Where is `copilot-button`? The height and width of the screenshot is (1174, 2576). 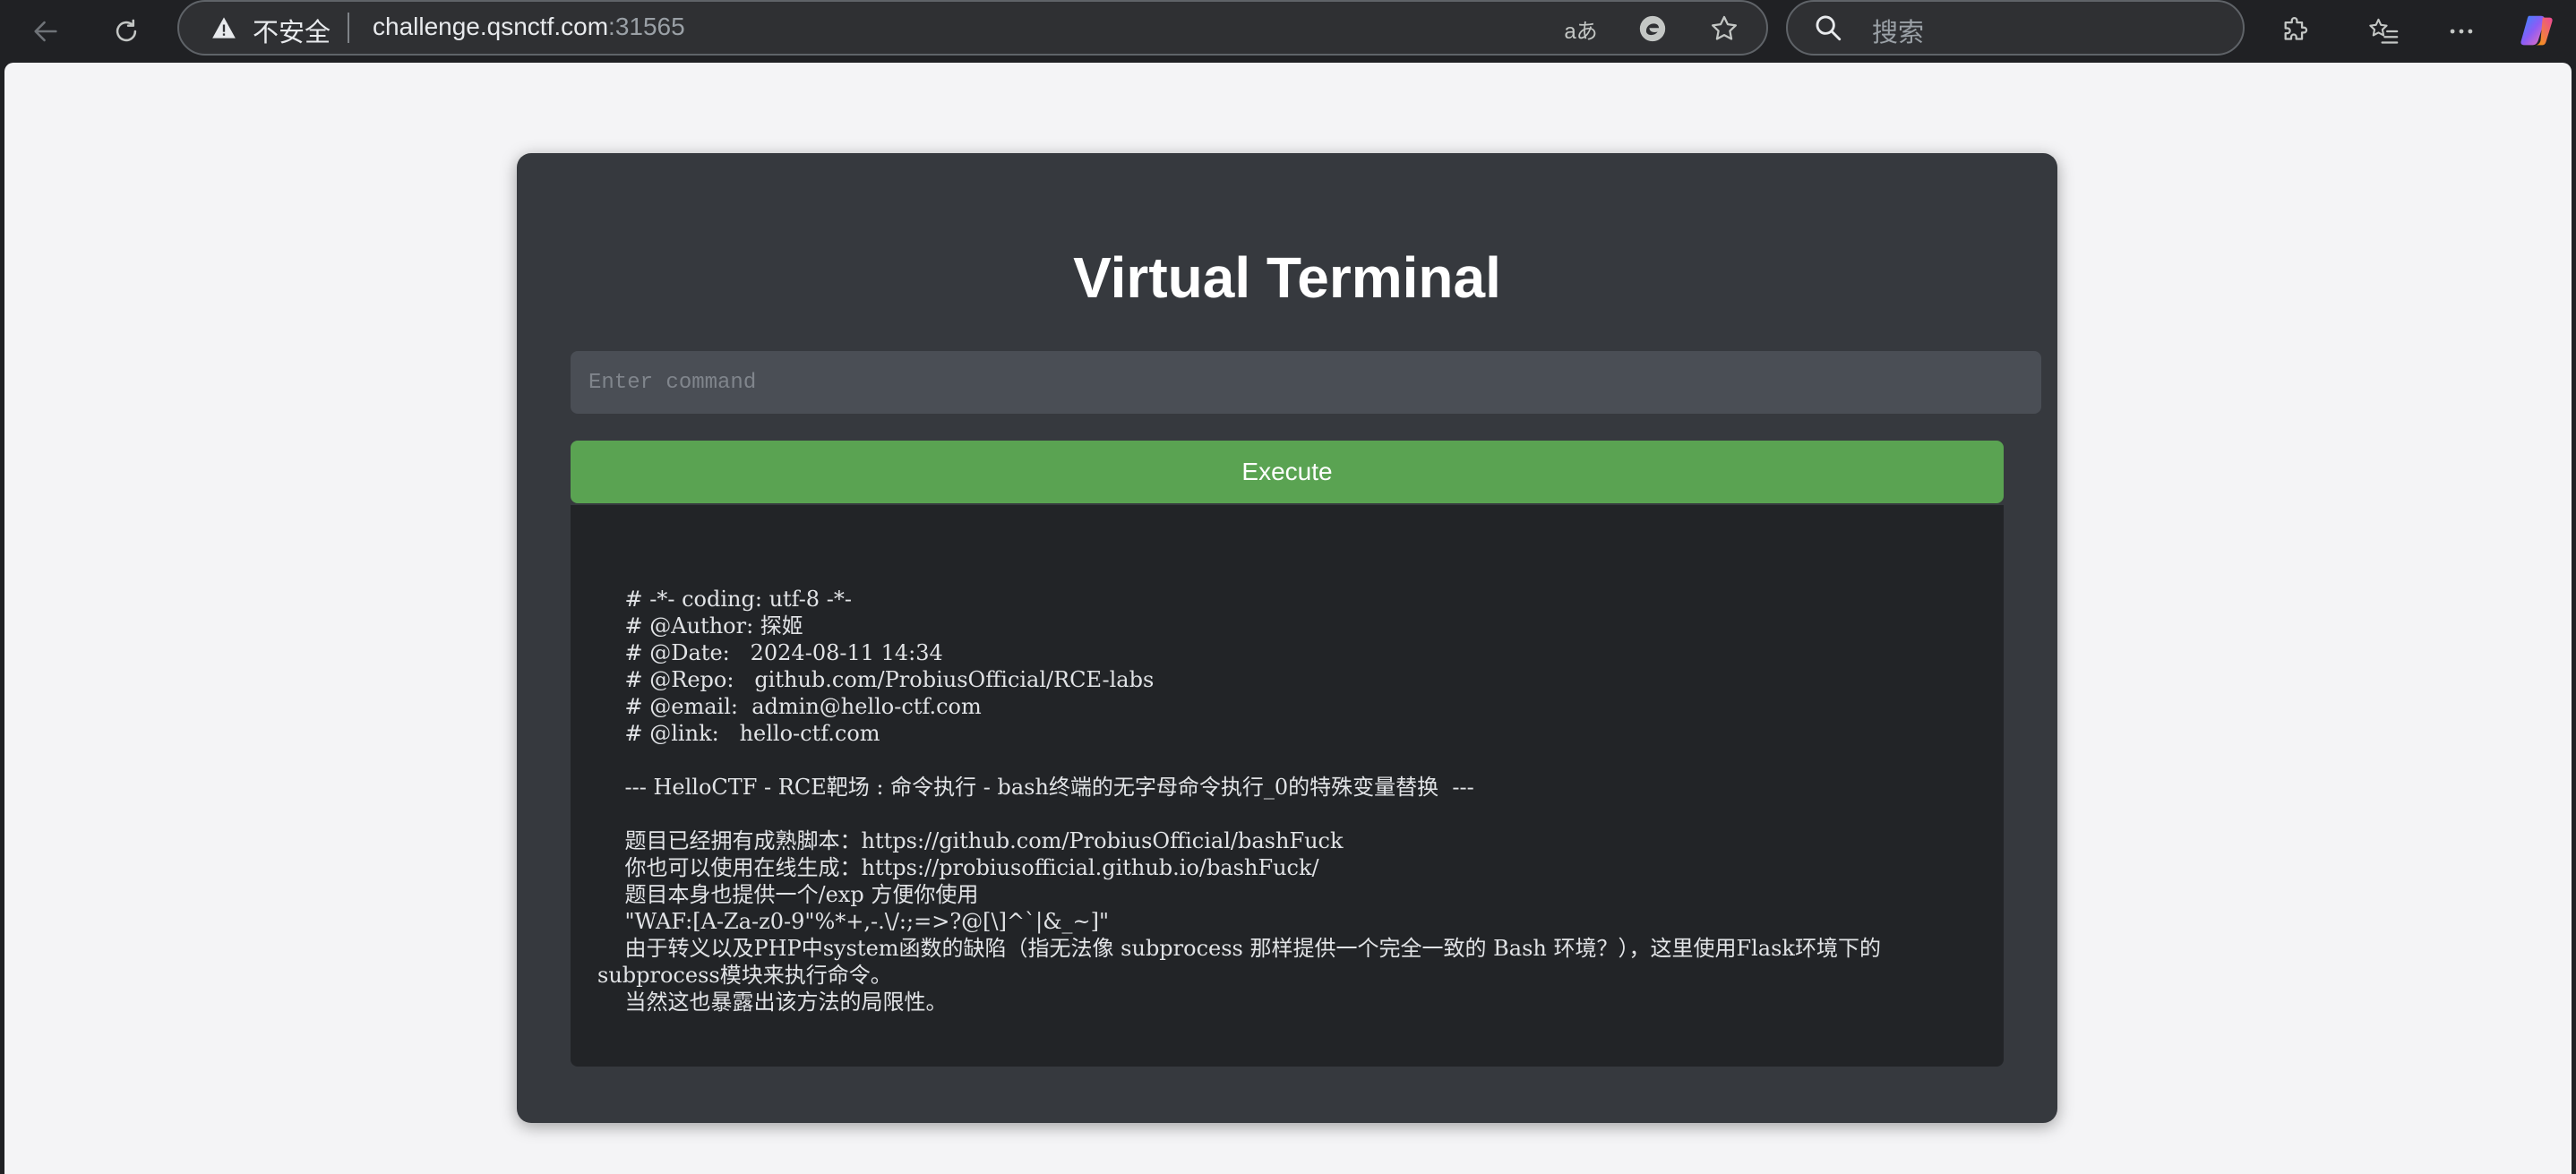 copilot-button is located at coordinates (2537, 31).